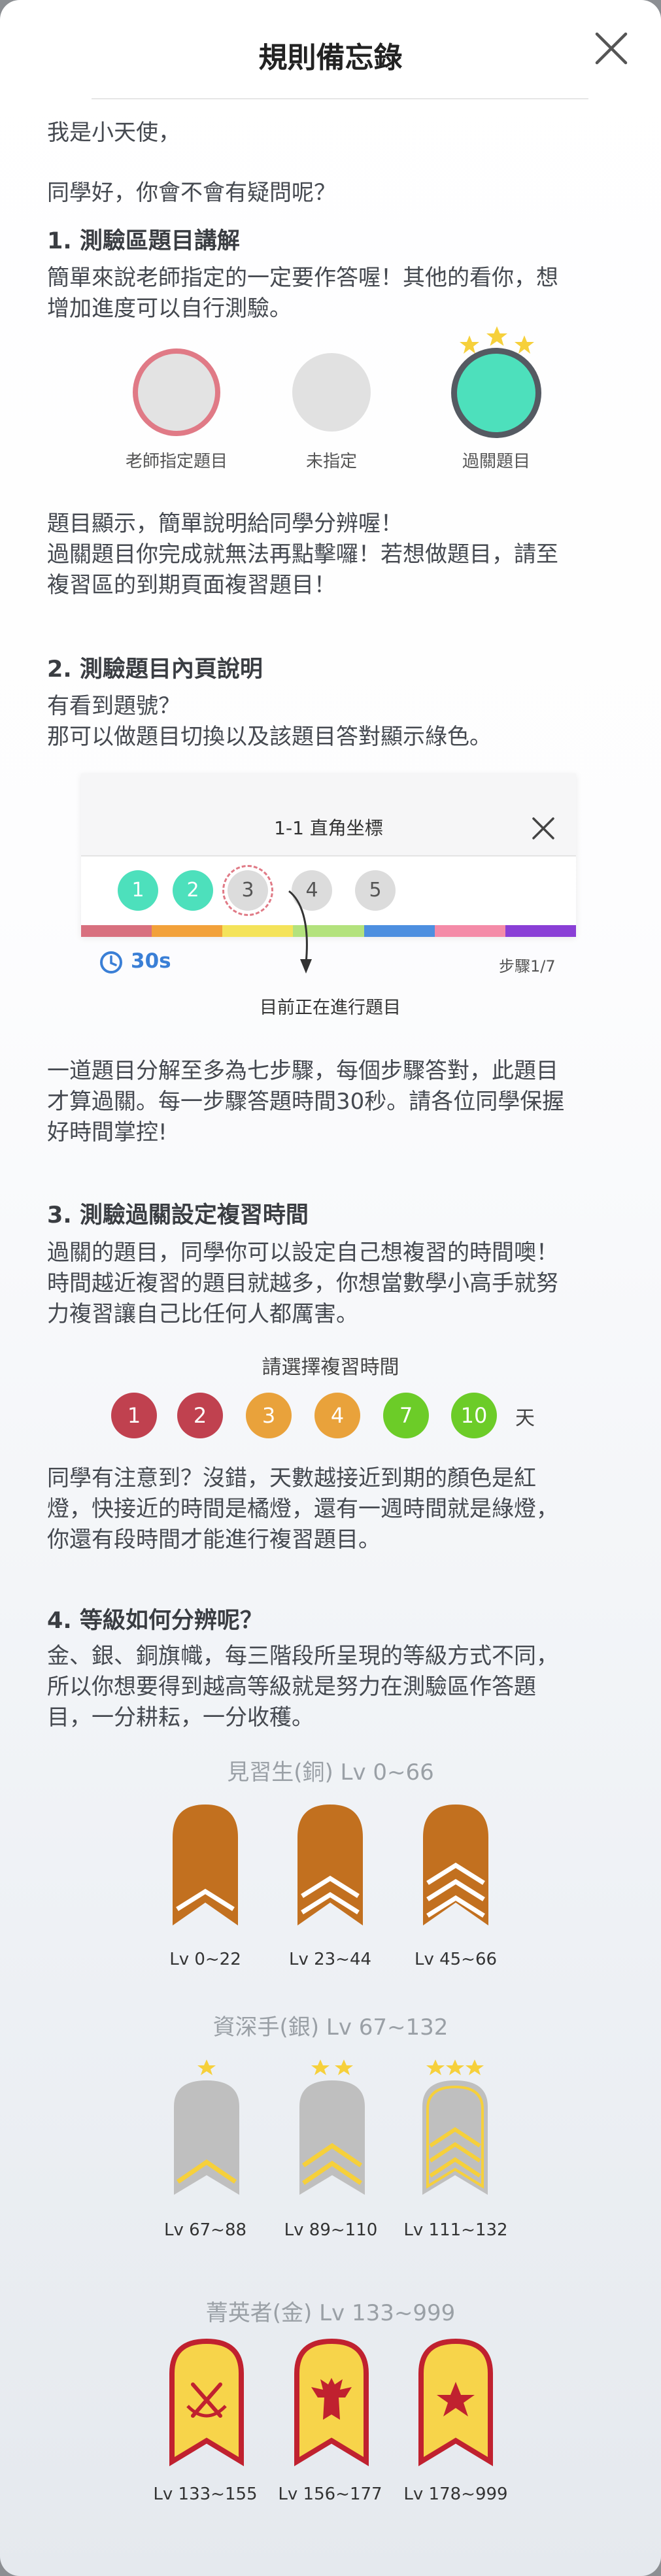  I want to click on review-day-7: 7, so click(406, 1415).